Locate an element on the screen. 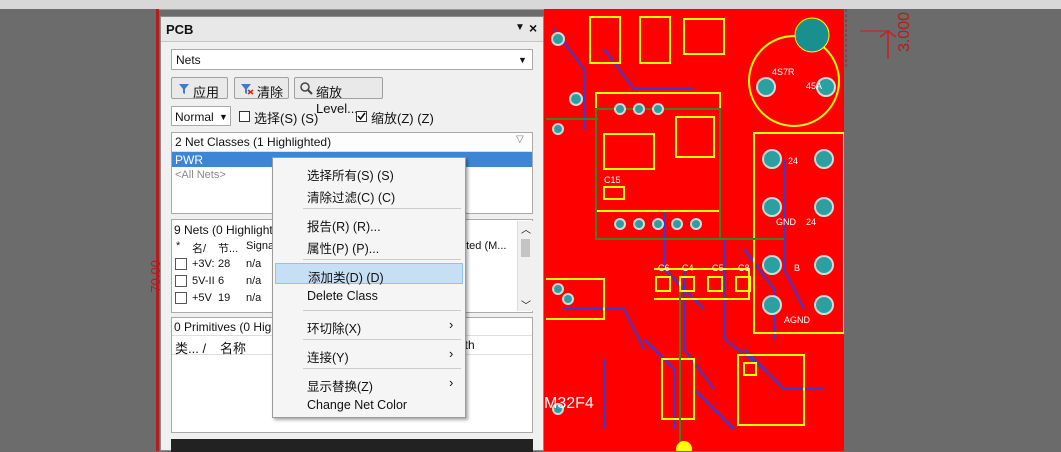 This screenshot has height=452, width=1061. silk-label-b: B is located at coordinates (797, 268).